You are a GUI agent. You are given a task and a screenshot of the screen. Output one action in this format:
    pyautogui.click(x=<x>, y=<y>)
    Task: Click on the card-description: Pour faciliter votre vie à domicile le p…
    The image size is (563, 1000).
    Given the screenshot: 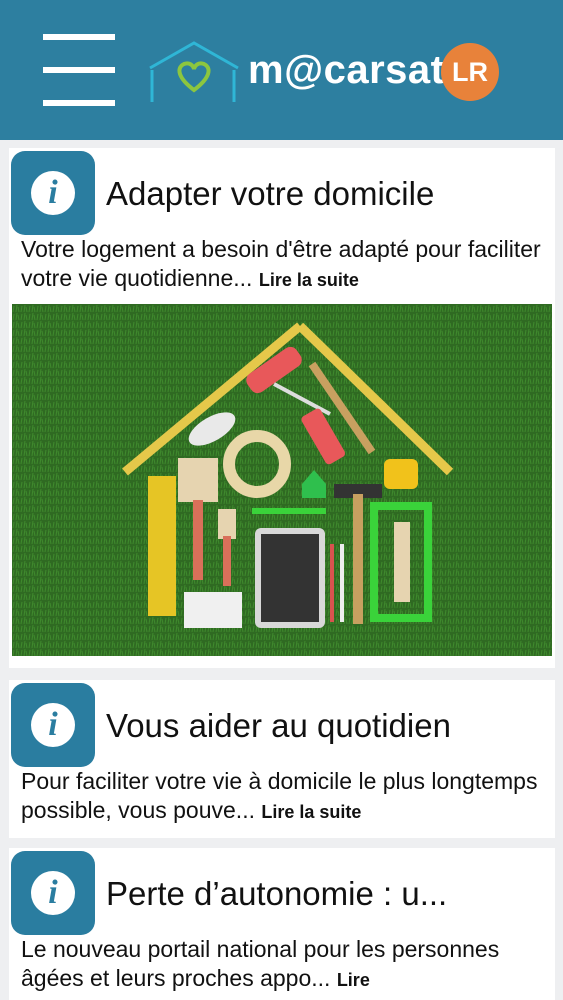 What is the action you would take?
    pyautogui.click(x=279, y=795)
    